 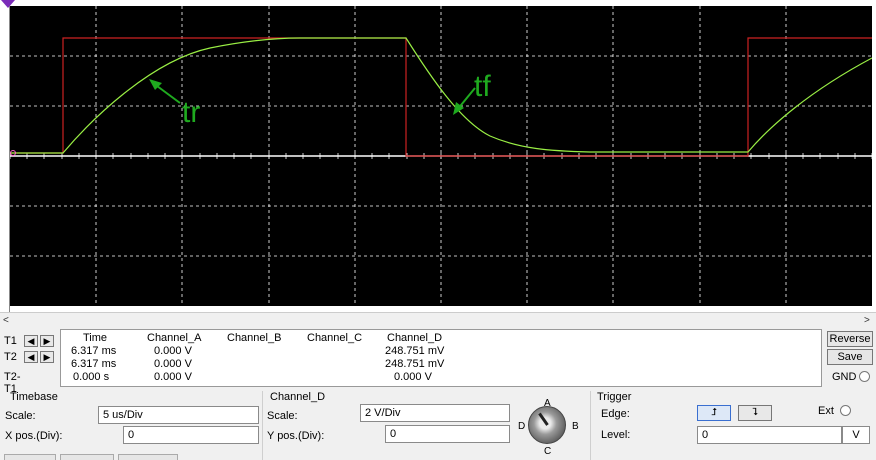 I want to click on channel-scale-field: 2 V/Div, so click(x=435, y=413).